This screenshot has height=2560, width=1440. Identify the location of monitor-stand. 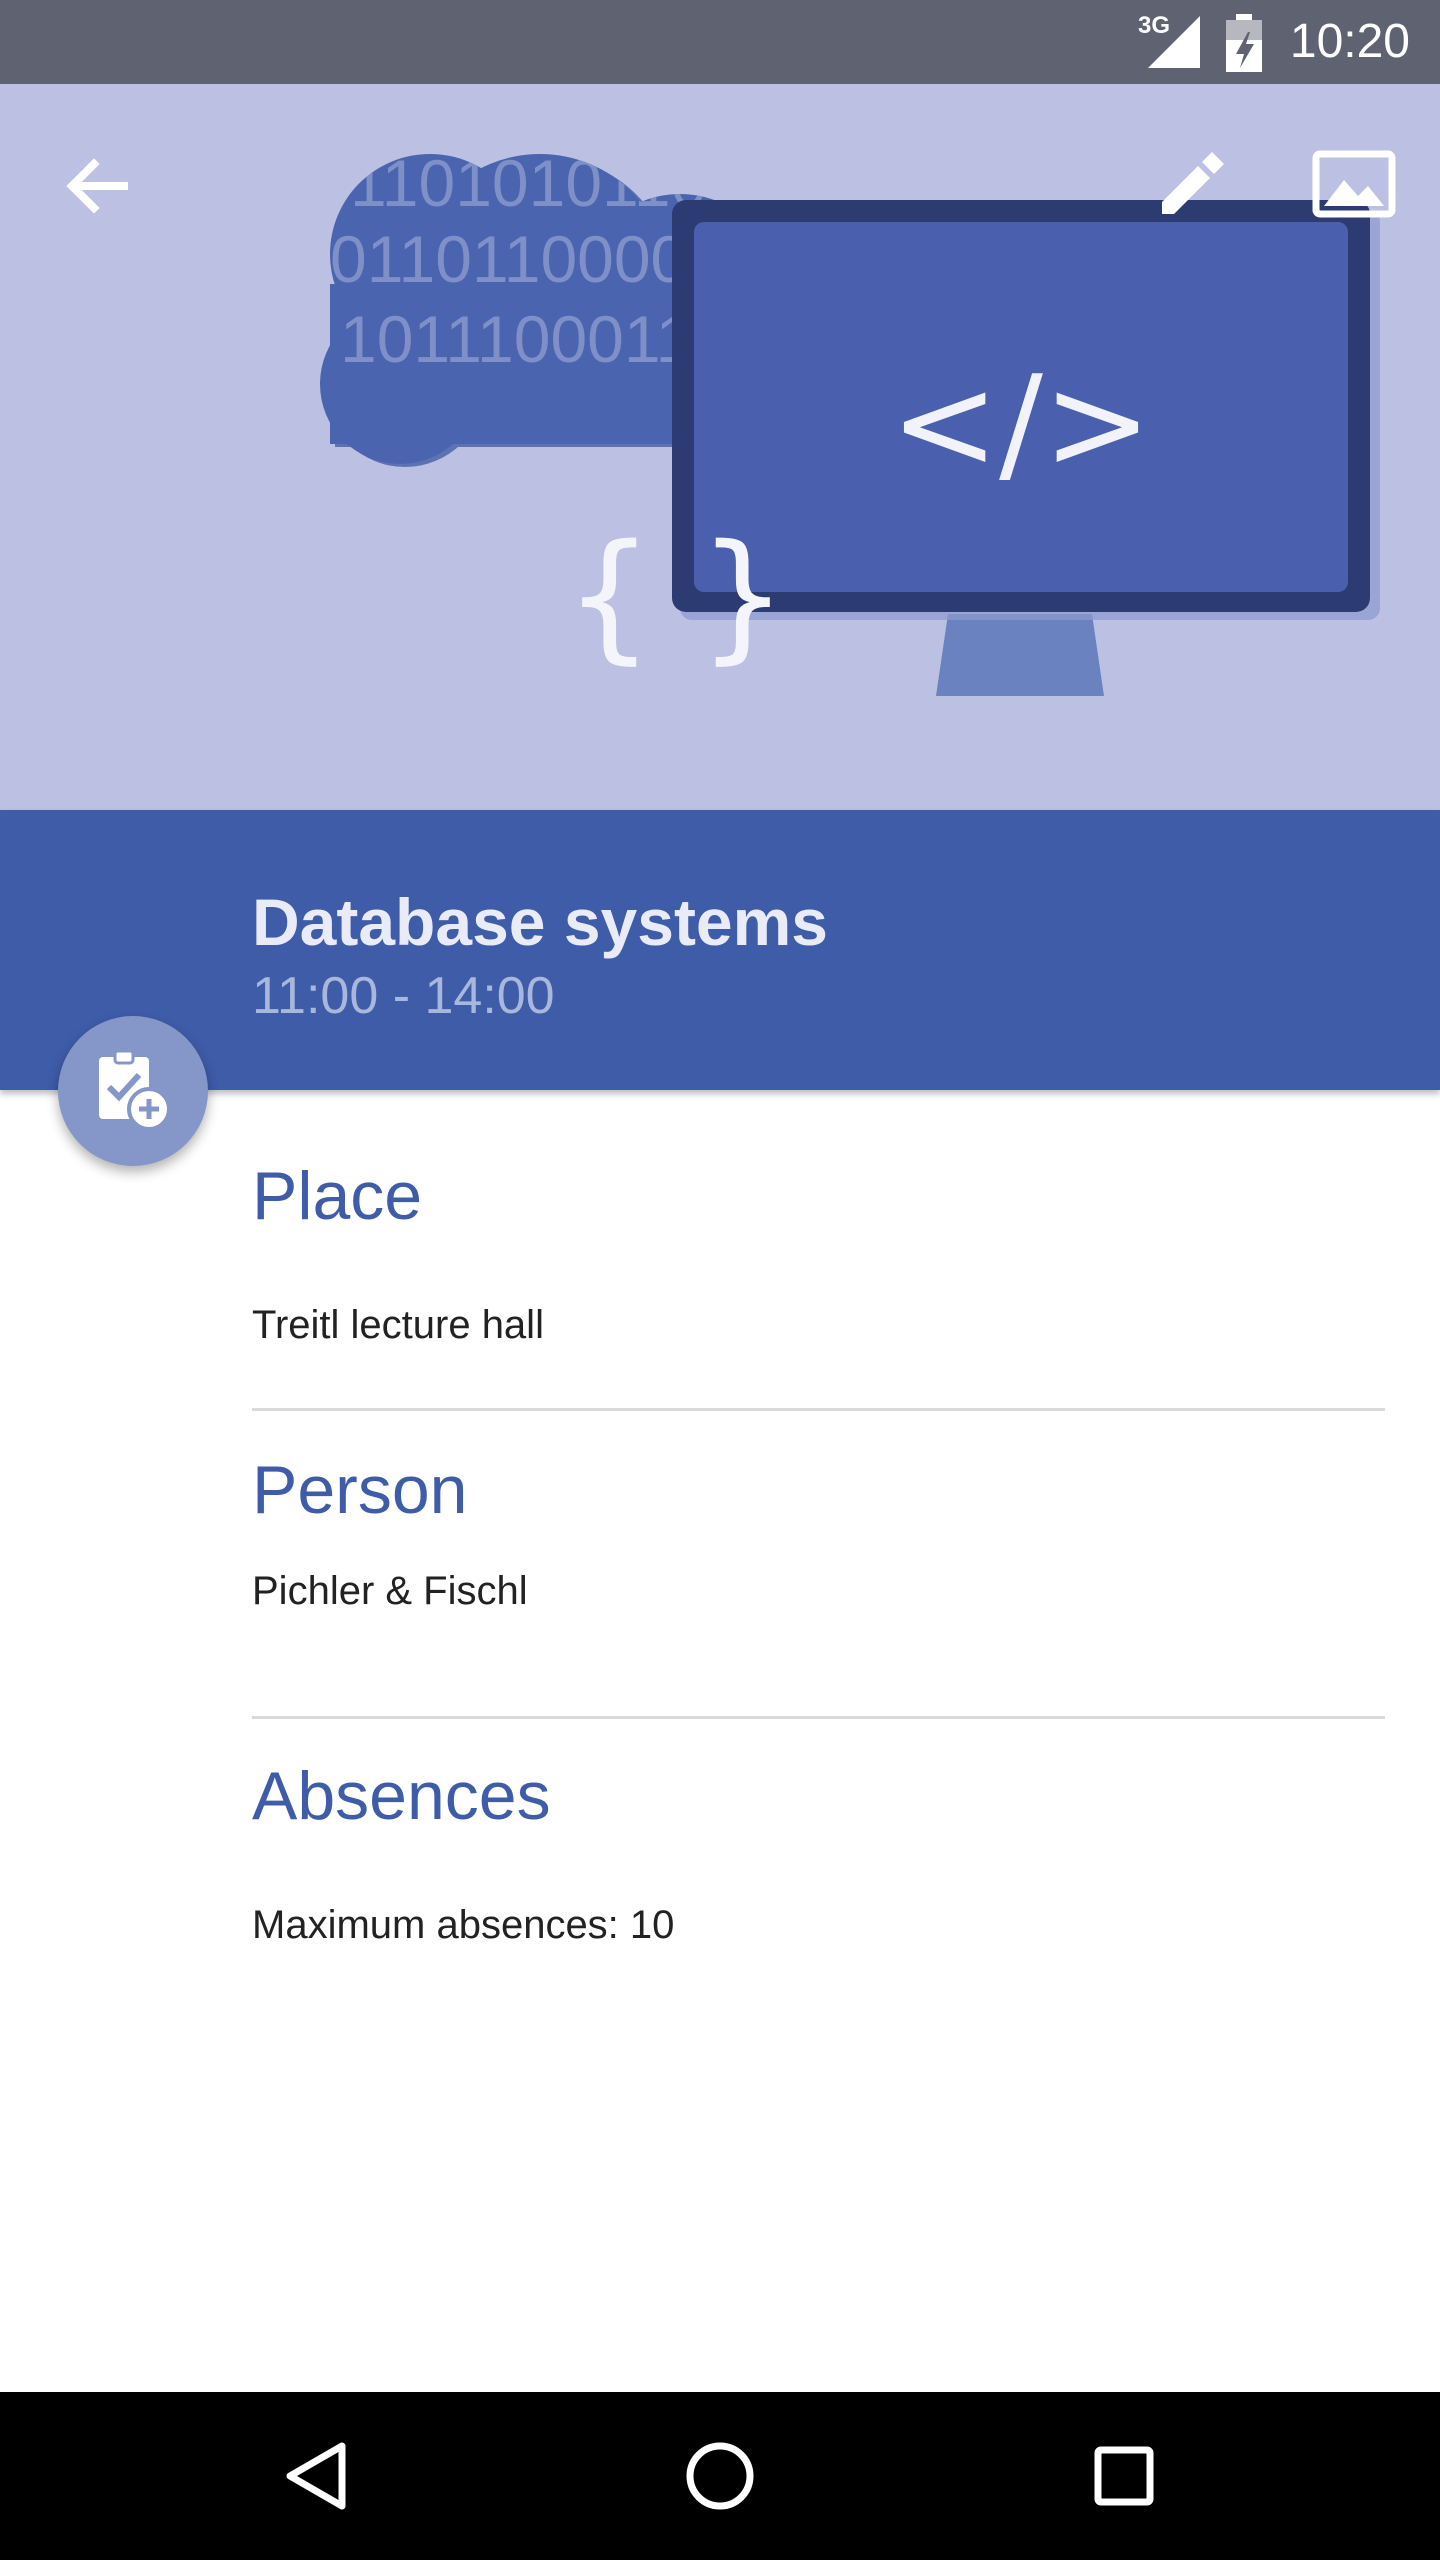
(1020, 655).